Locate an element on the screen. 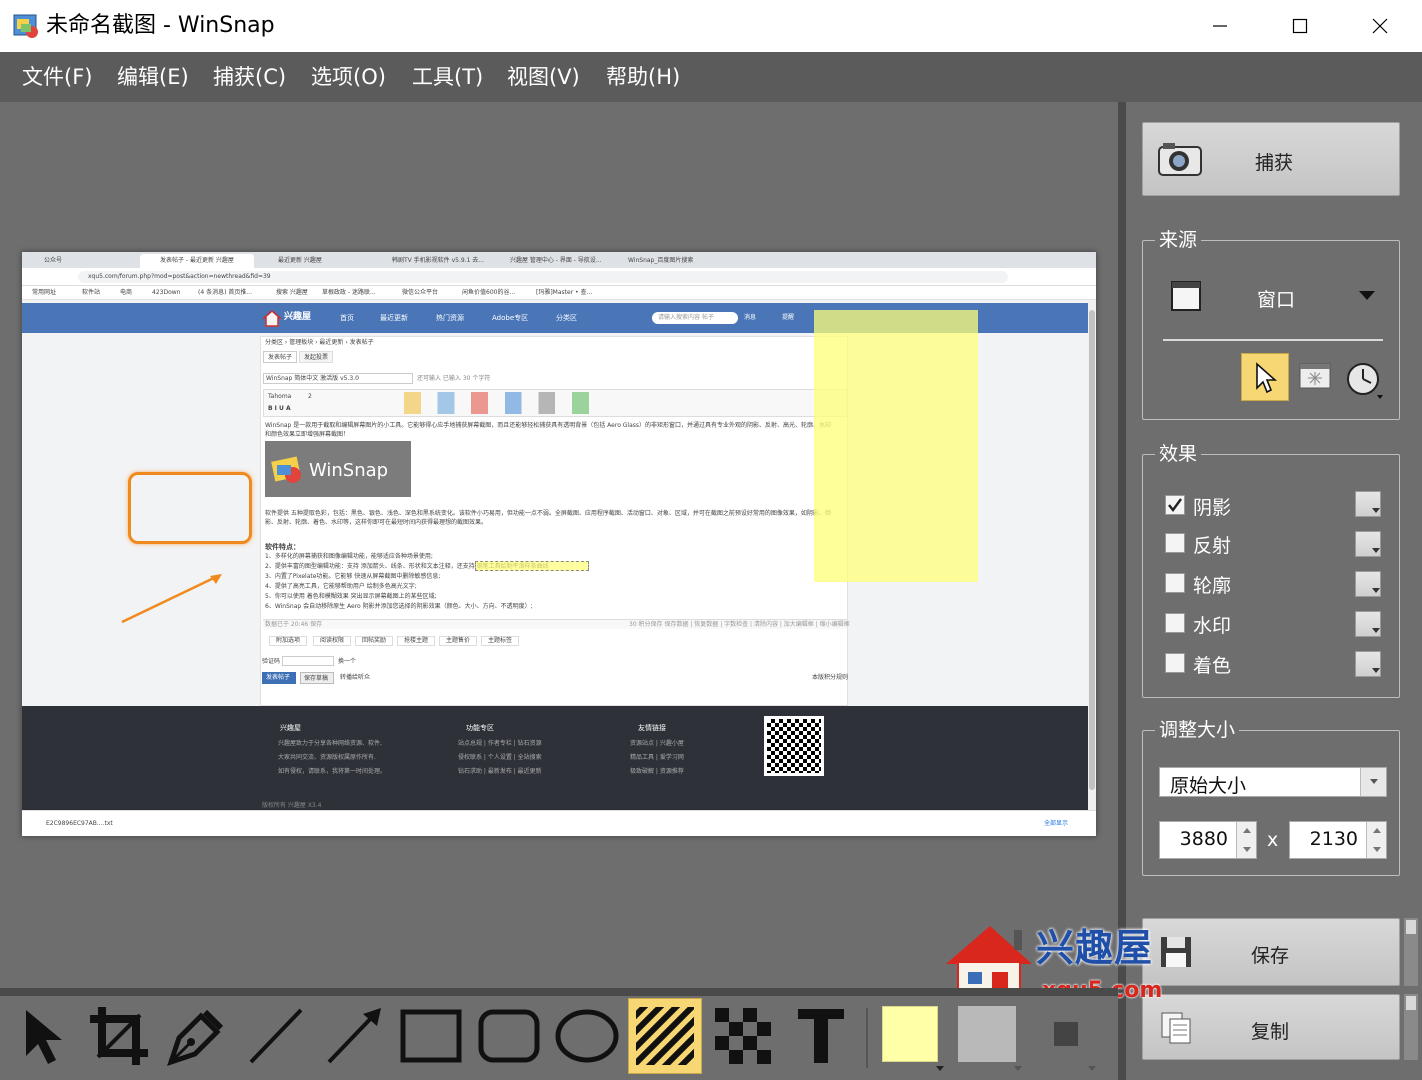 The image size is (1422, 1080). title-bar: 未命名截图 - WinSnap is located at coordinates (711, 26).